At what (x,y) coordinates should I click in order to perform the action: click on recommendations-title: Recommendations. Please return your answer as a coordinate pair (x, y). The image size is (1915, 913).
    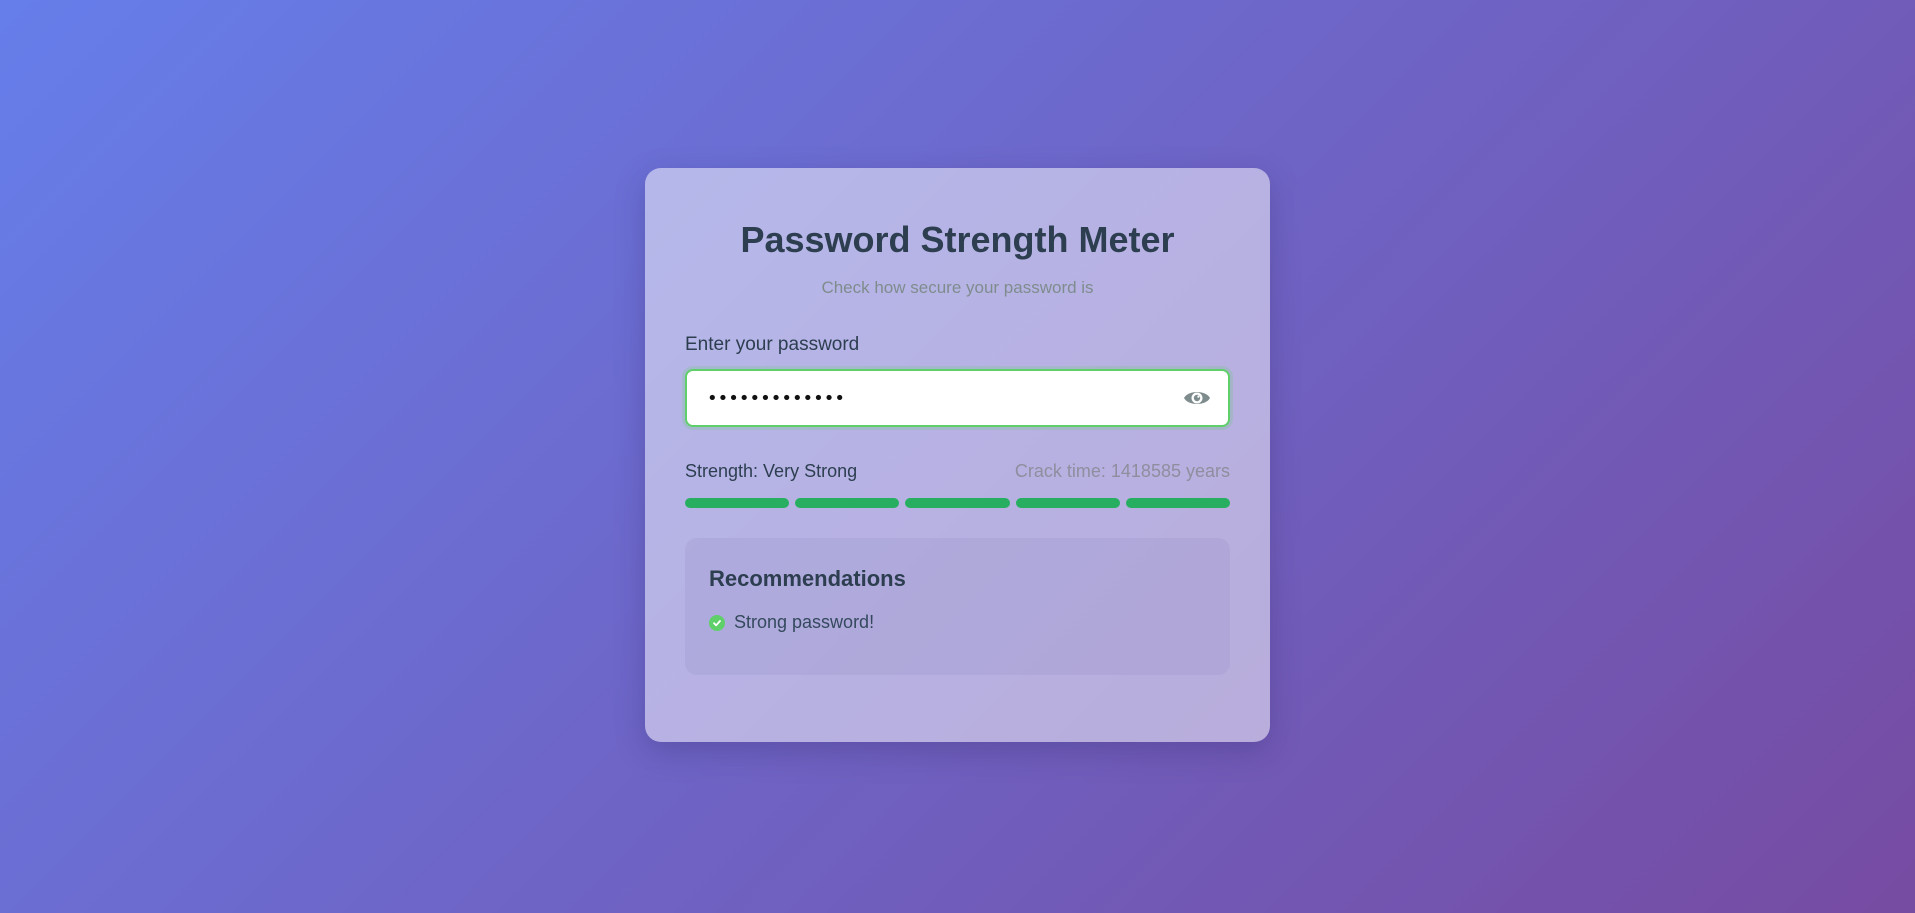
    Looking at the image, I should click on (807, 579).